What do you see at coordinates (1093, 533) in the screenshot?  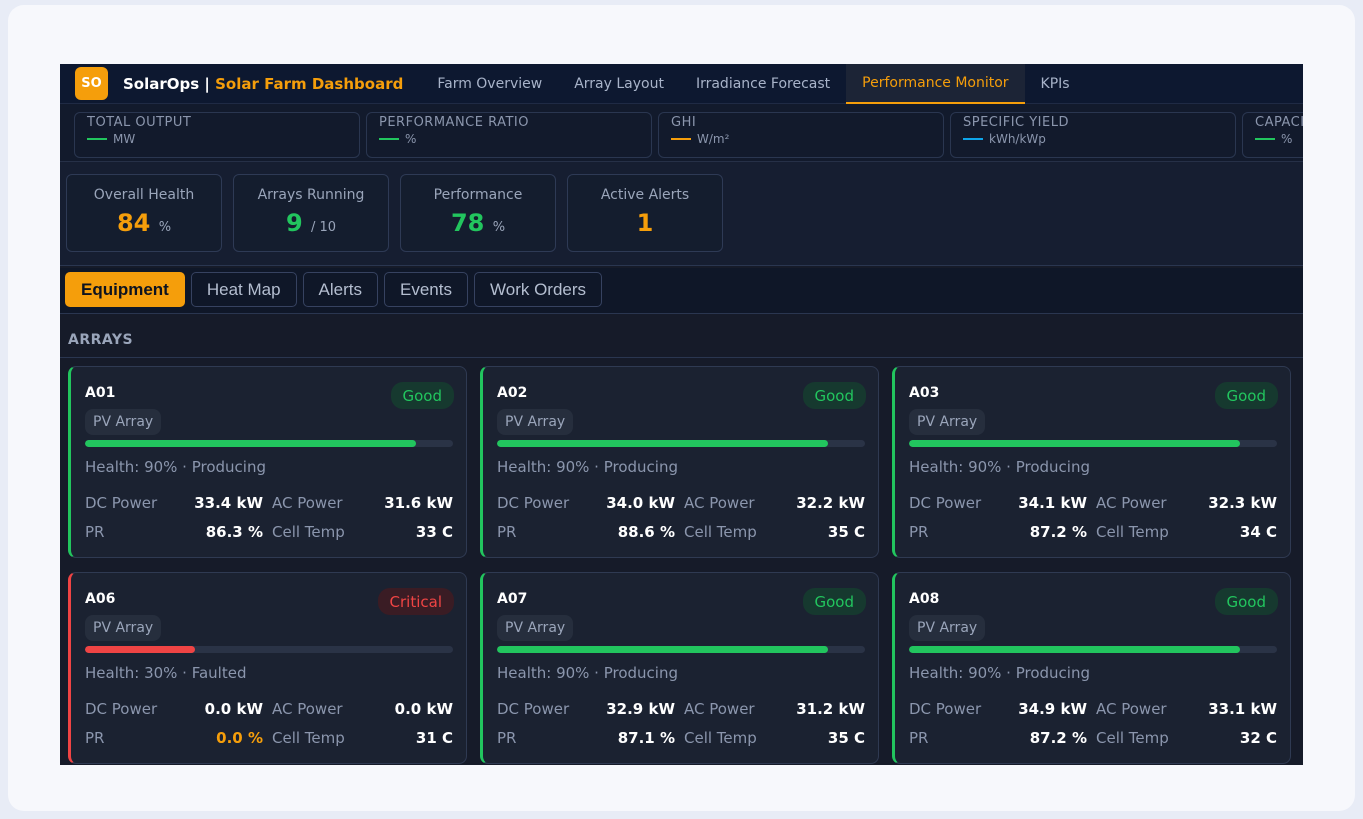 I see `pr-row: PR 87.2 % Cell Temp 34 C` at bounding box center [1093, 533].